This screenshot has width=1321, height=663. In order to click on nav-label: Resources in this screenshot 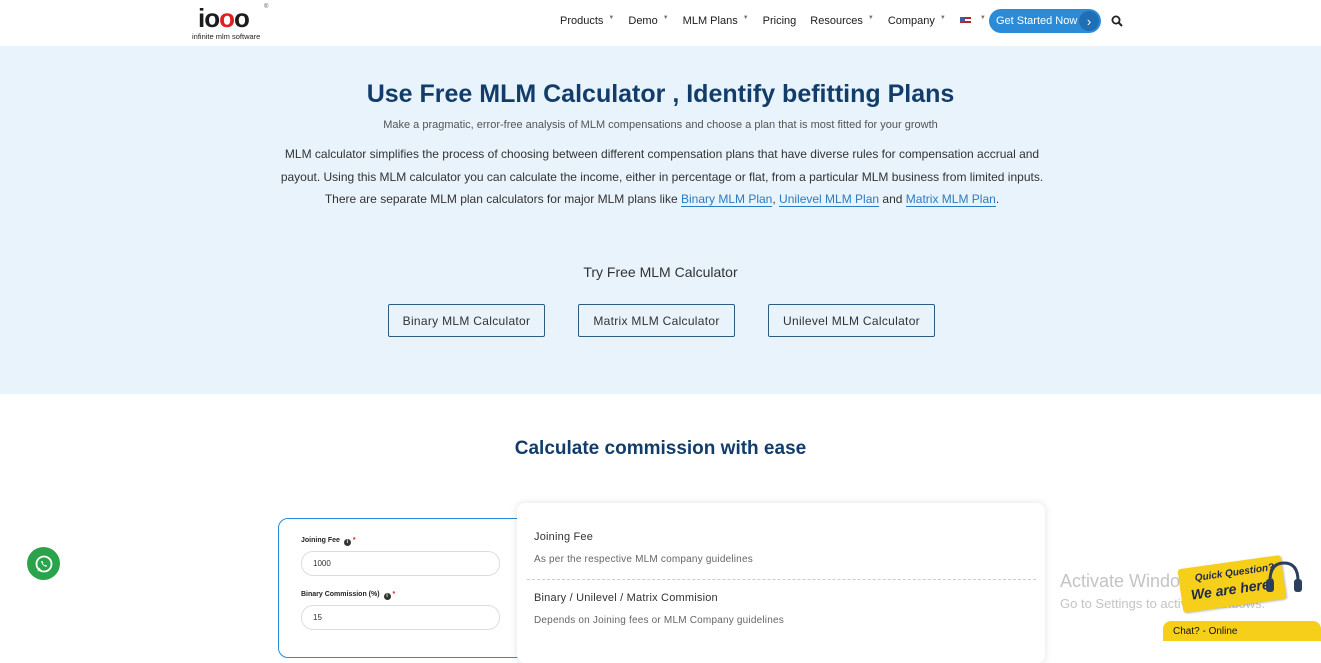, I will do `click(836, 21)`.